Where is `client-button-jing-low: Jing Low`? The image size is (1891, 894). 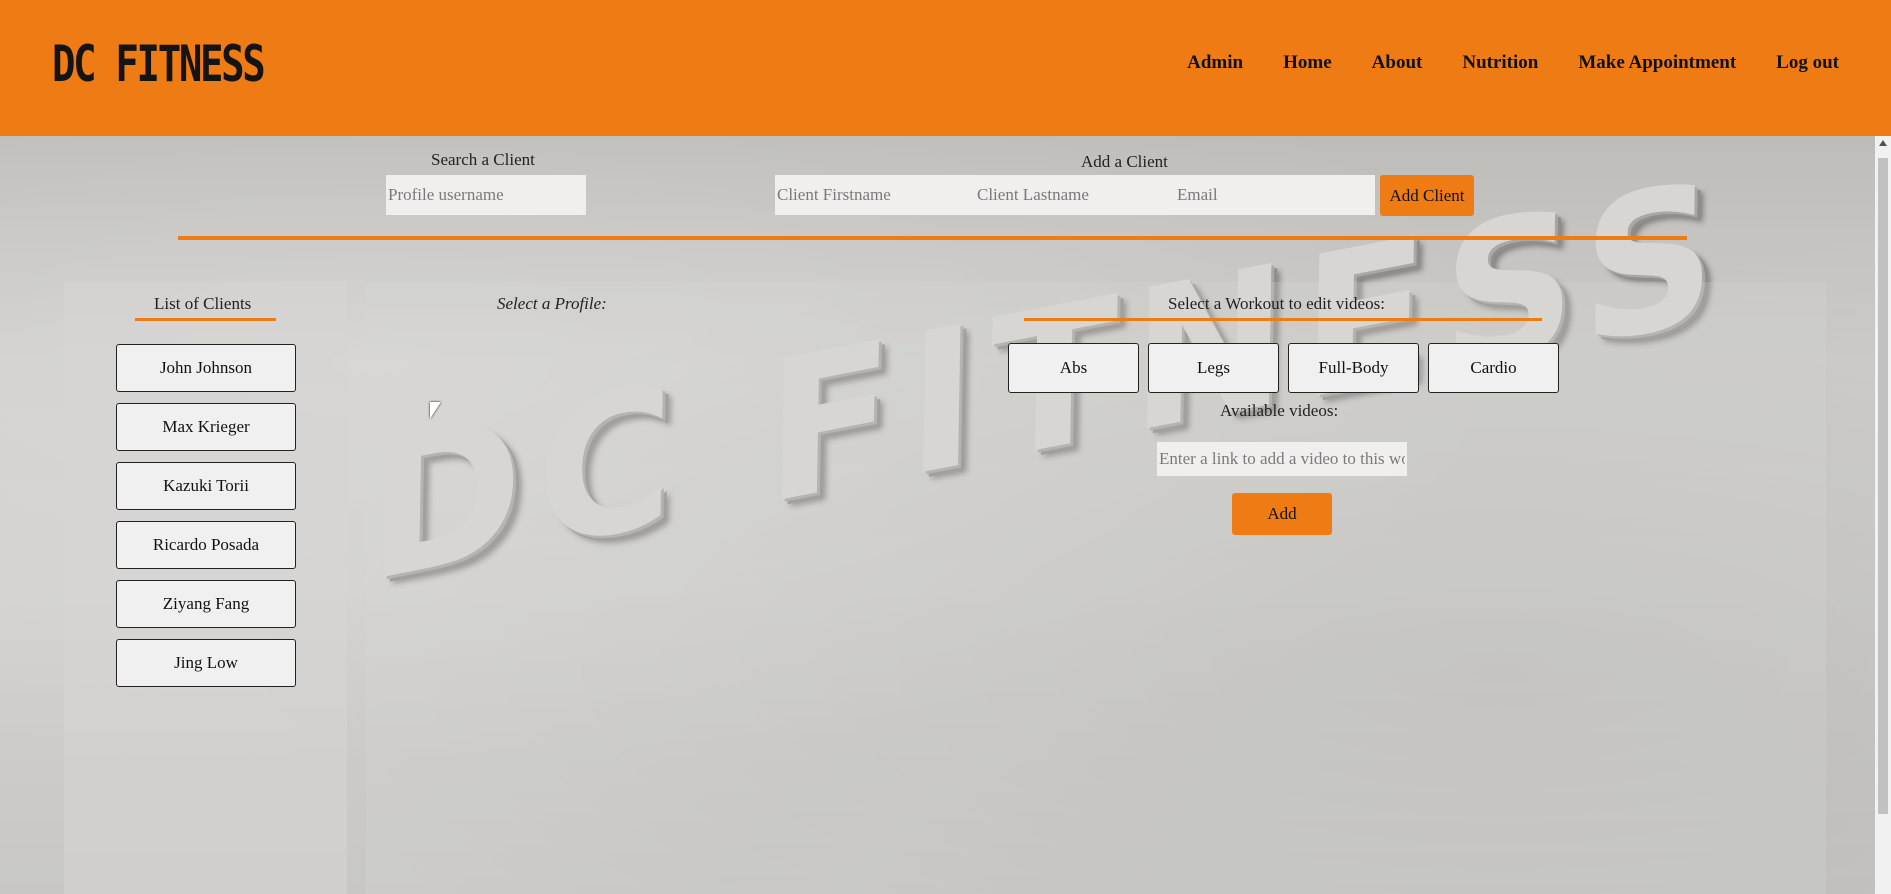
client-button-jing-low: Jing Low is located at coordinates (206, 663).